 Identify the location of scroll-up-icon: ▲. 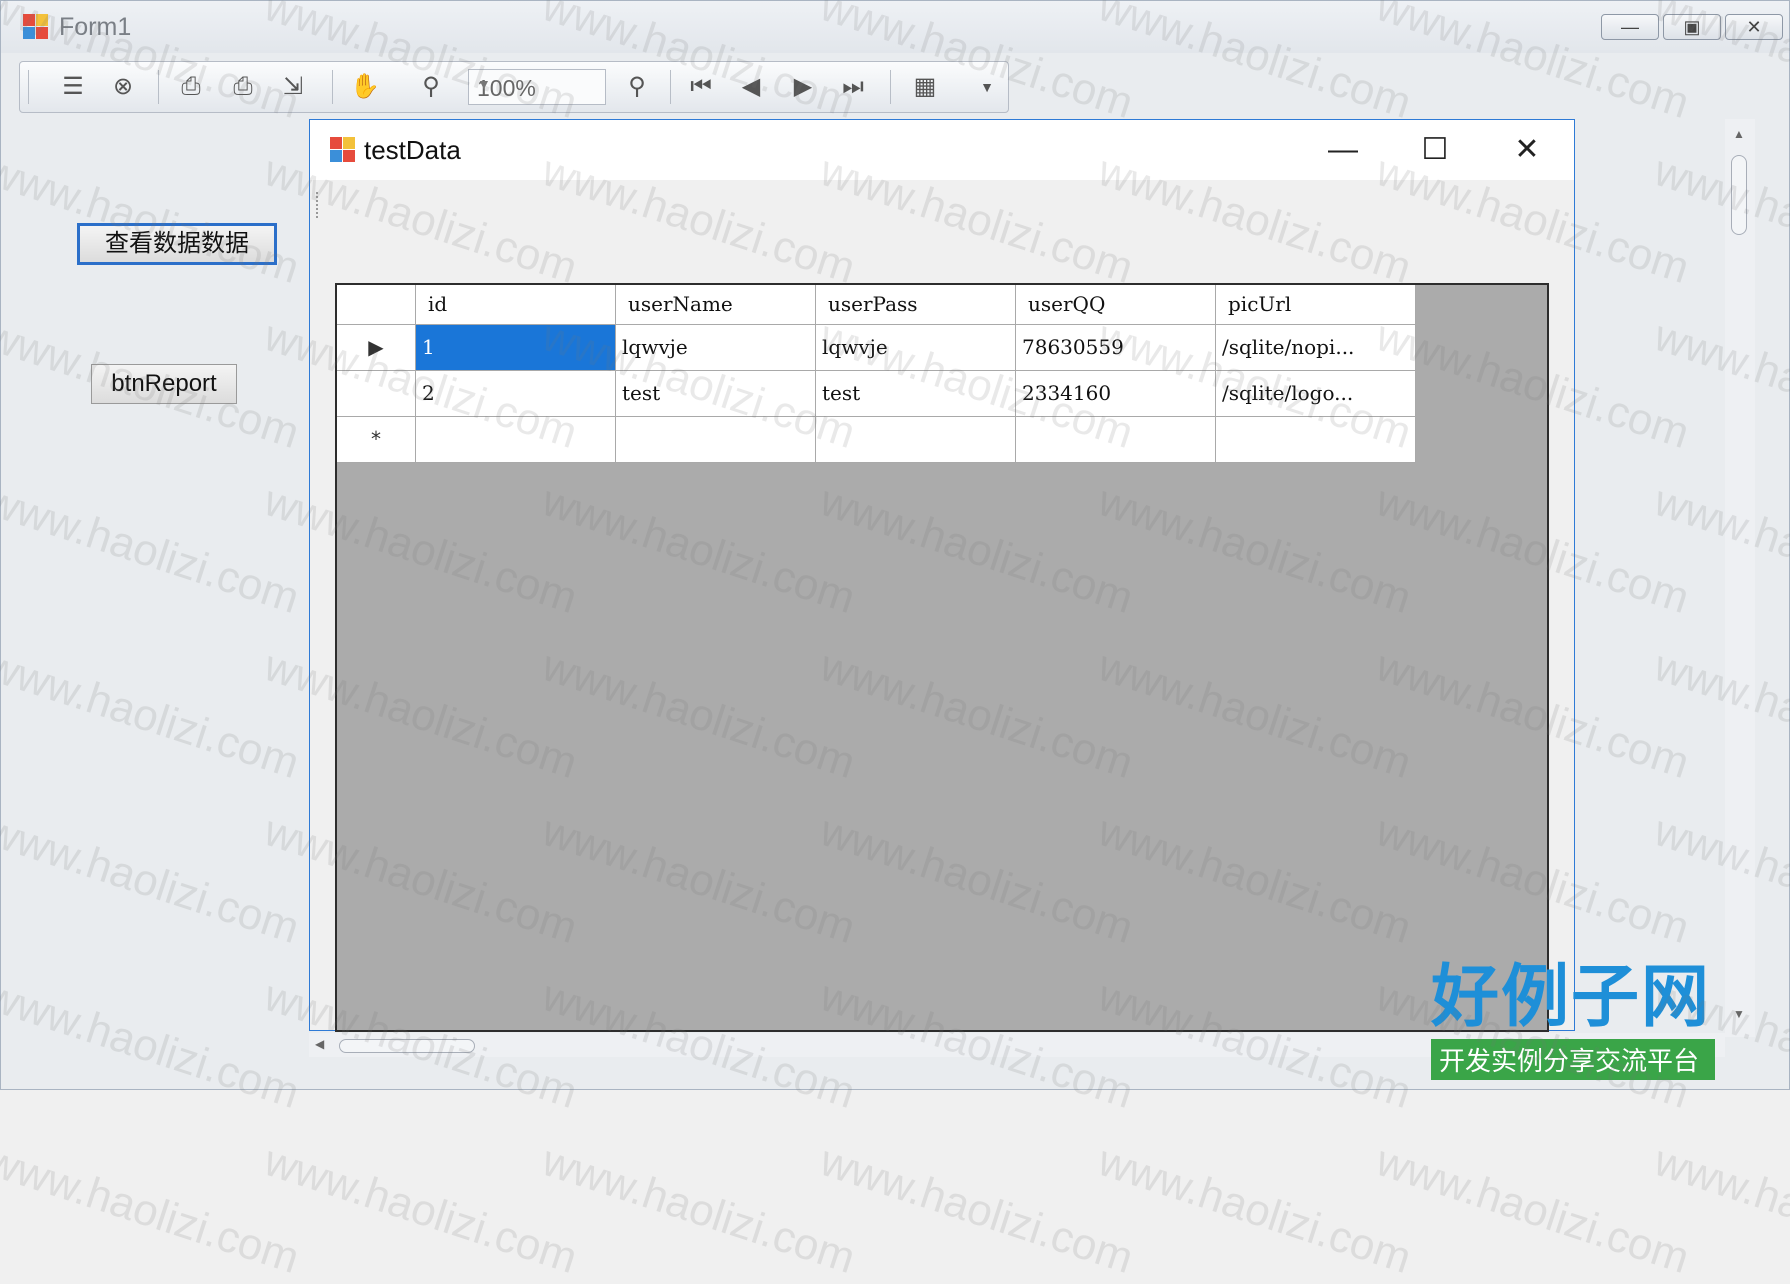
(1739, 134).